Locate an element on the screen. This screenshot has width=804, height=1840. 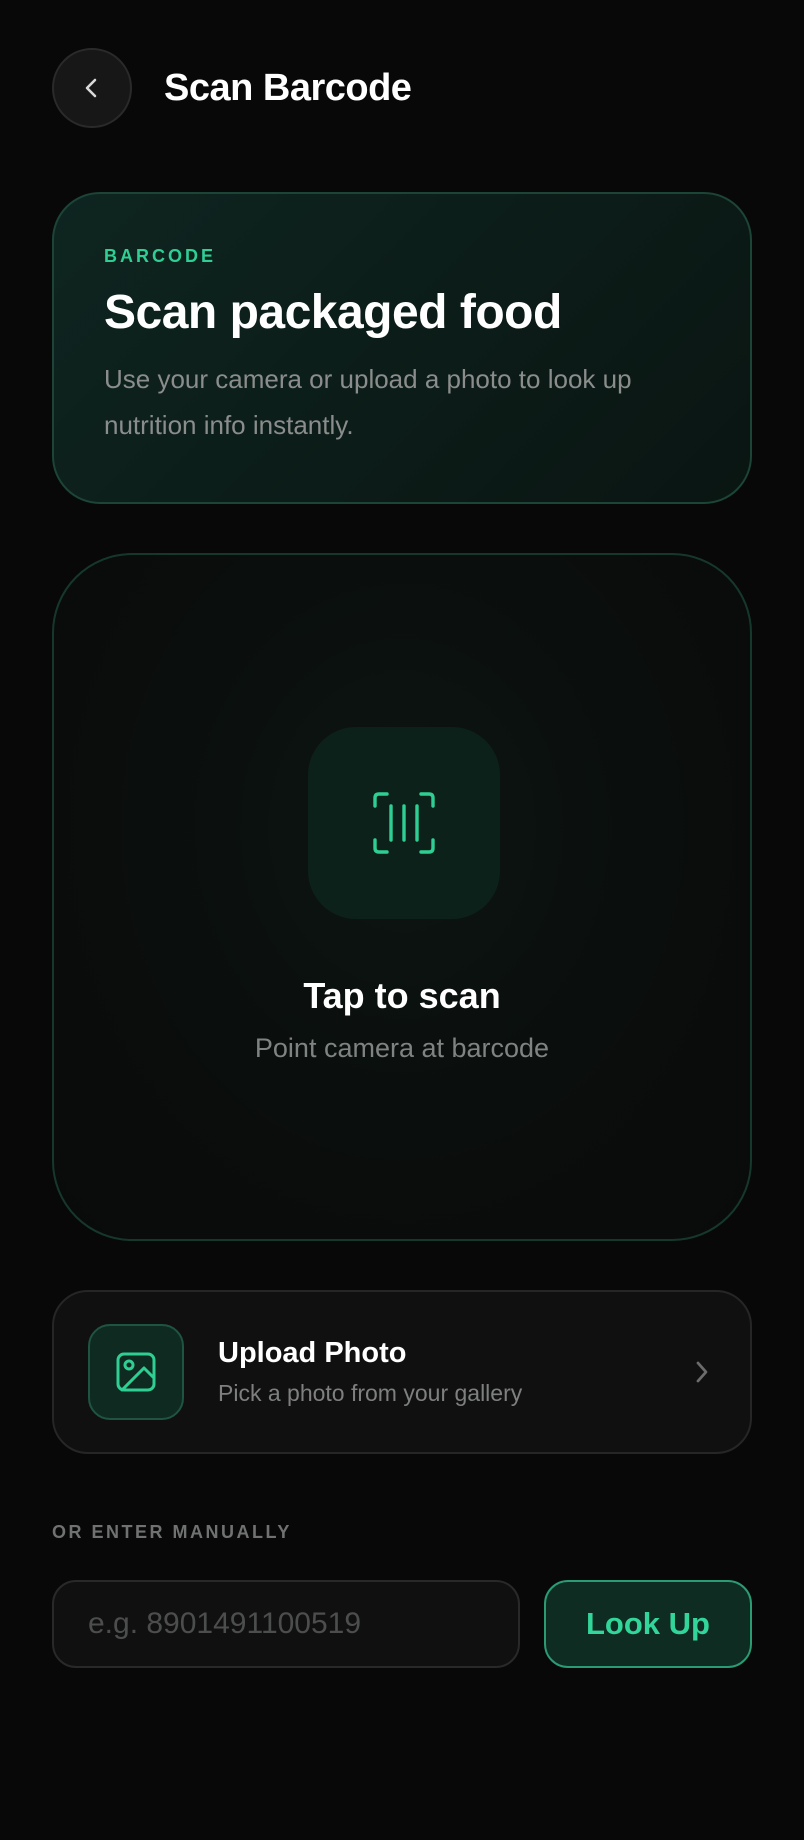
page-title: Scan Barcode is located at coordinates (288, 87).